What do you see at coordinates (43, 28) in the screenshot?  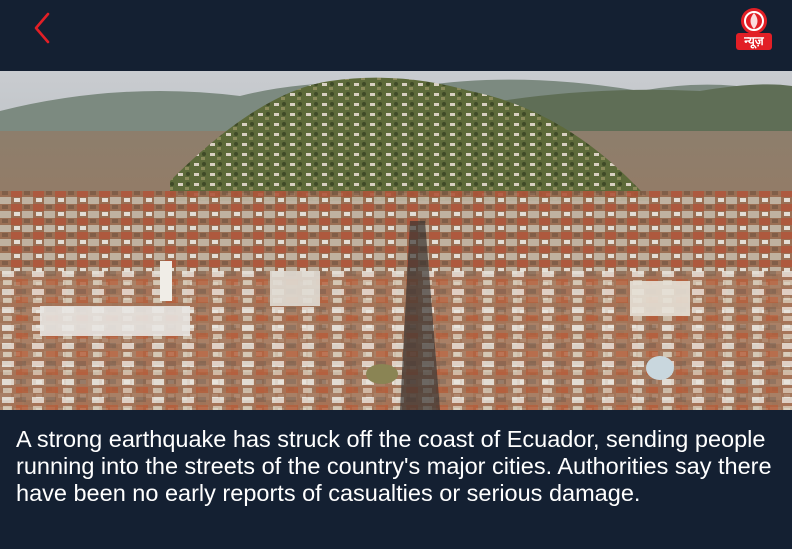 I see `chevron-left-icon` at bounding box center [43, 28].